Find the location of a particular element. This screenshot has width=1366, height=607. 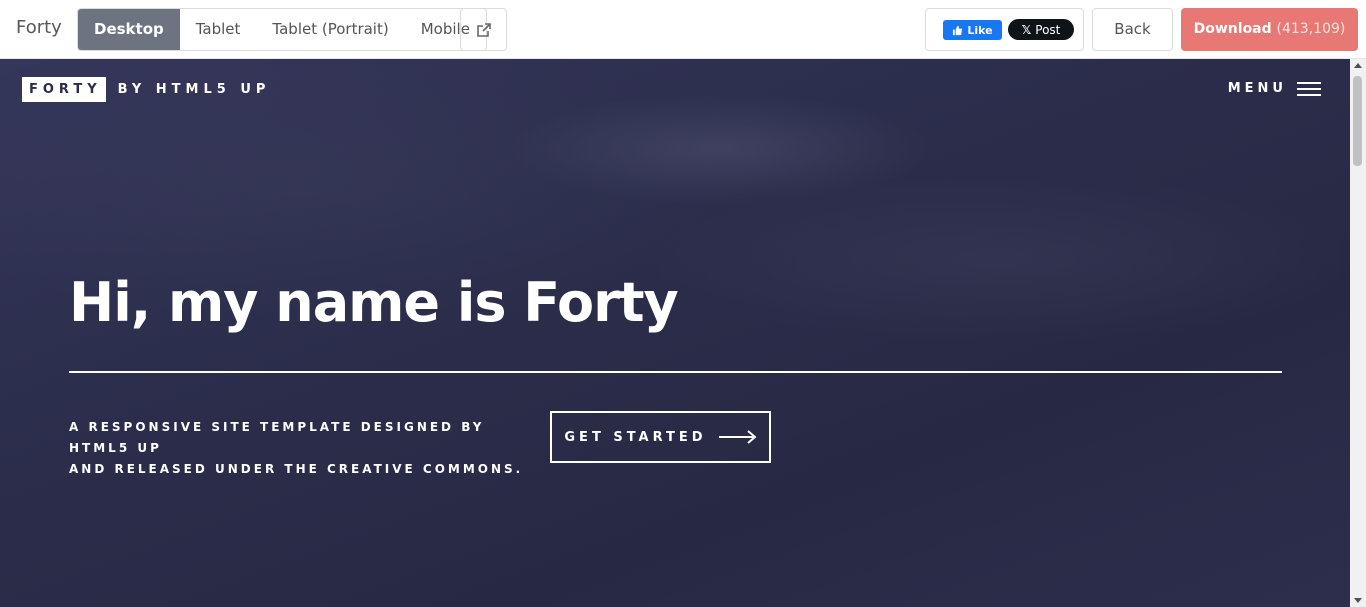

x-post-button: 𝕏 Post is located at coordinates (1041, 29).